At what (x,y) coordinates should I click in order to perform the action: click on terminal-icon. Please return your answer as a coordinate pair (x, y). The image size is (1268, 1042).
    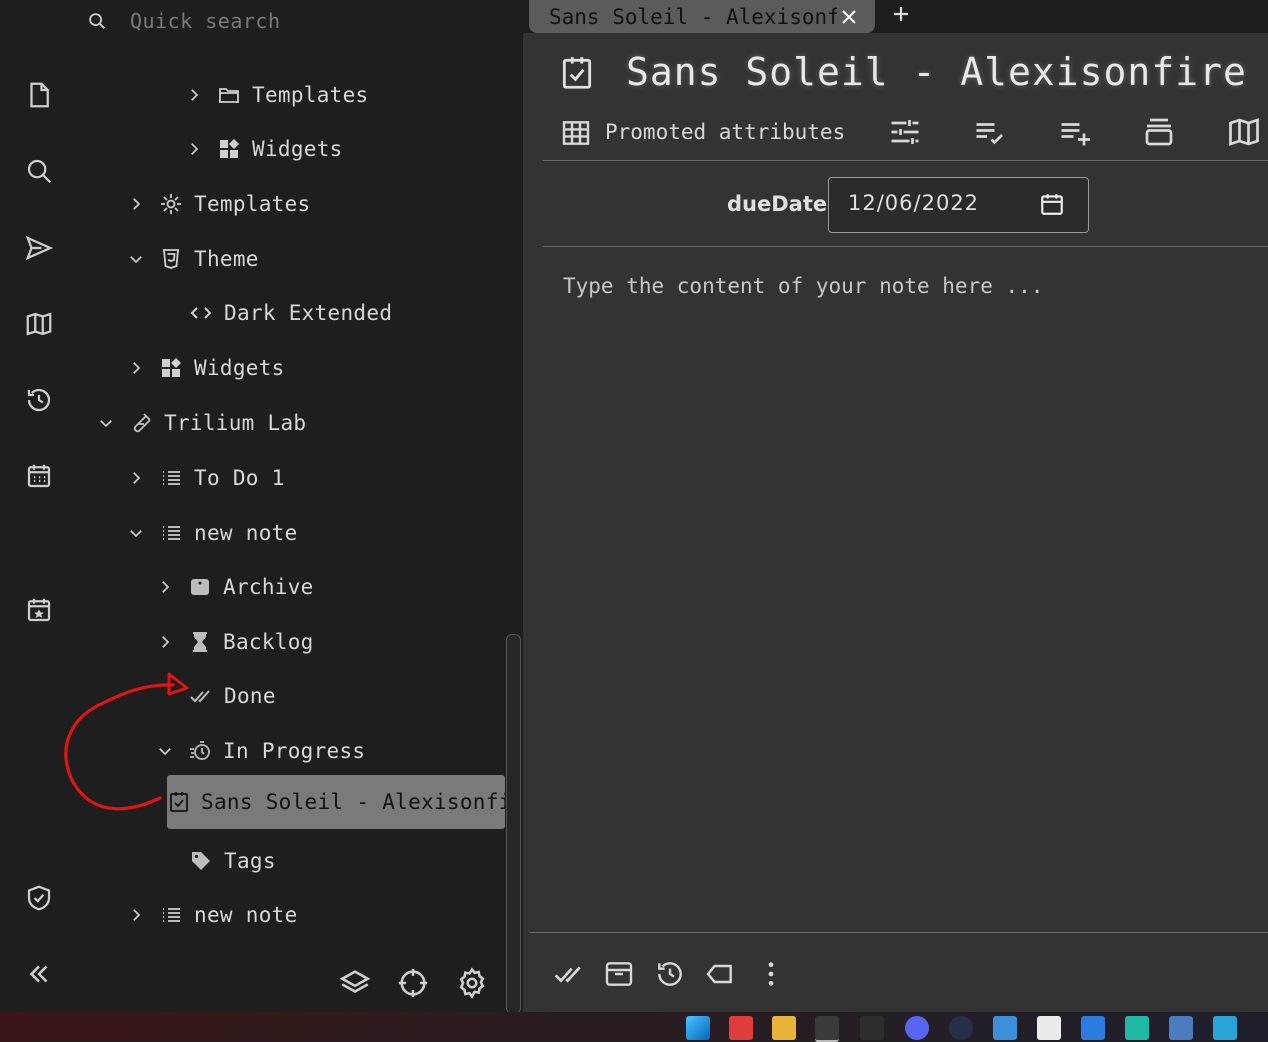
    Looking at the image, I should click on (872, 1028).